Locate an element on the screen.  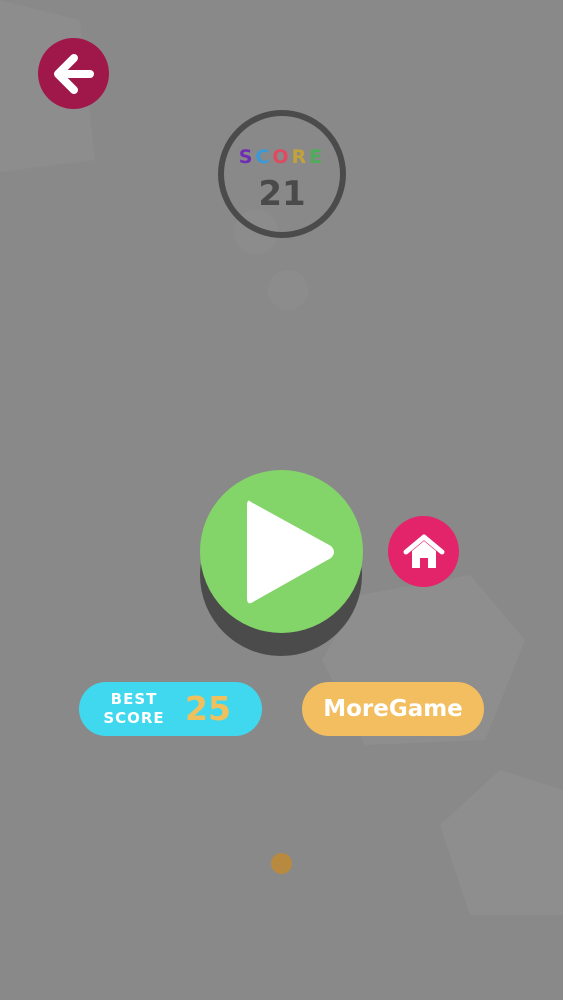
score-label: SCORE is located at coordinates (282, 157).